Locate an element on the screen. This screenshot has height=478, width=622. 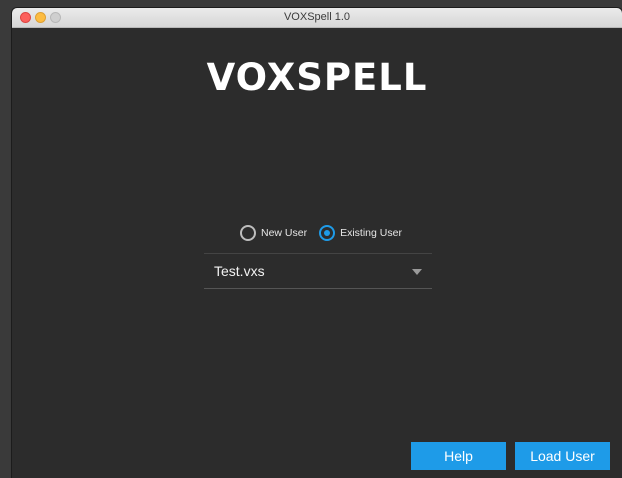
radio-unselected-icon is located at coordinates (248, 233).